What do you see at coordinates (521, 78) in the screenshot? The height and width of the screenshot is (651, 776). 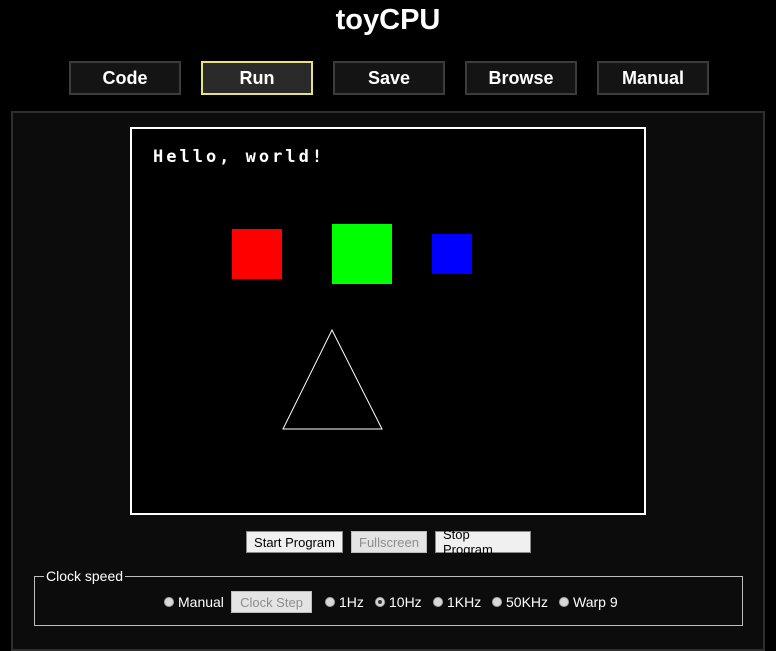 I see `browse-button: Browse` at bounding box center [521, 78].